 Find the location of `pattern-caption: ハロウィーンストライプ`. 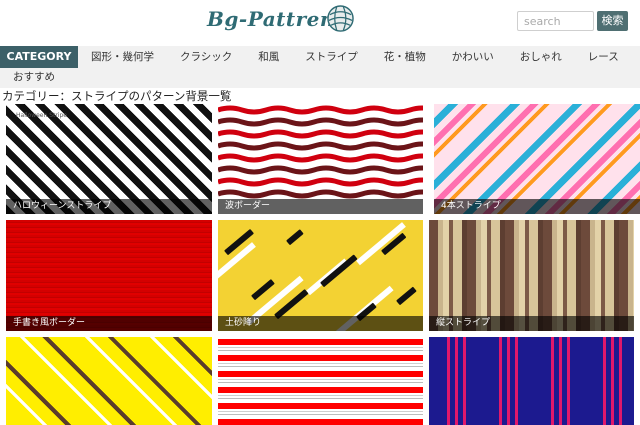

pattern-caption: ハロウィーンストライプ is located at coordinates (109, 206).